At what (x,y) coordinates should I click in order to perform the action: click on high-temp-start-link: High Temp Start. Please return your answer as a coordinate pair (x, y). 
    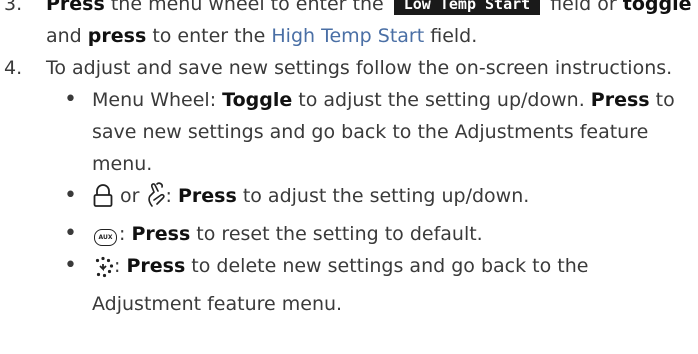
    Looking at the image, I should click on (347, 36).